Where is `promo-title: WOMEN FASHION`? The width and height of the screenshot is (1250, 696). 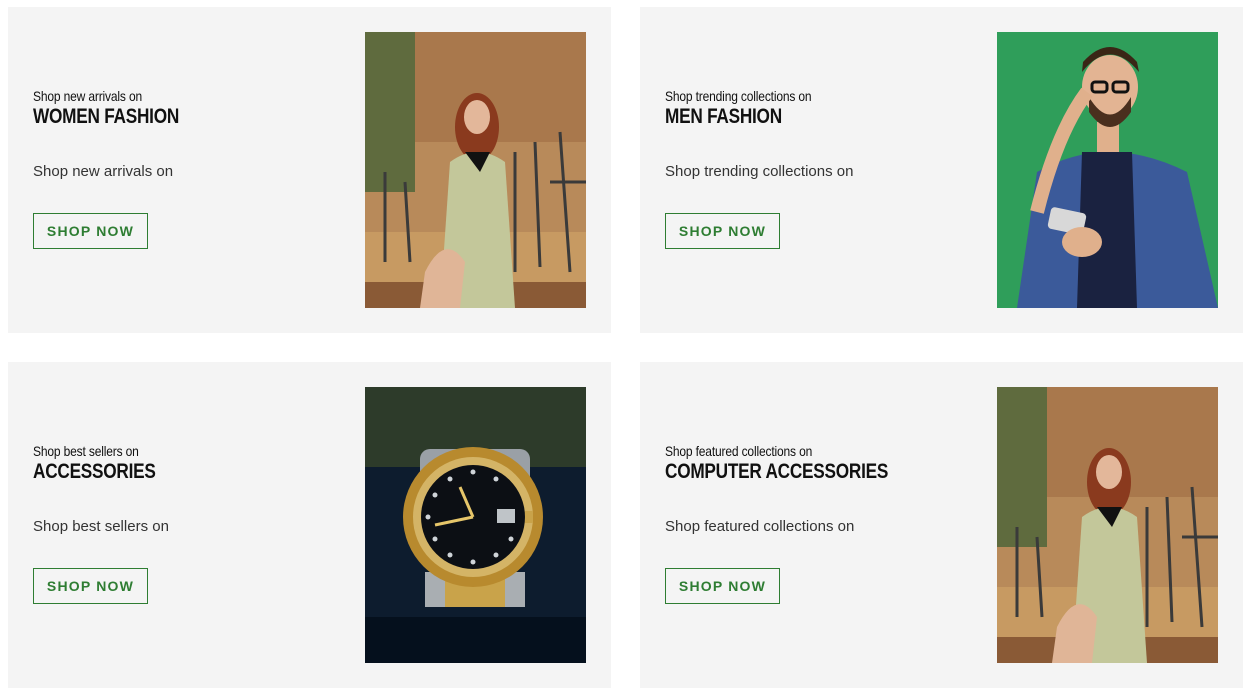 promo-title: WOMEN FASHION is located at coordinates (106, 116).